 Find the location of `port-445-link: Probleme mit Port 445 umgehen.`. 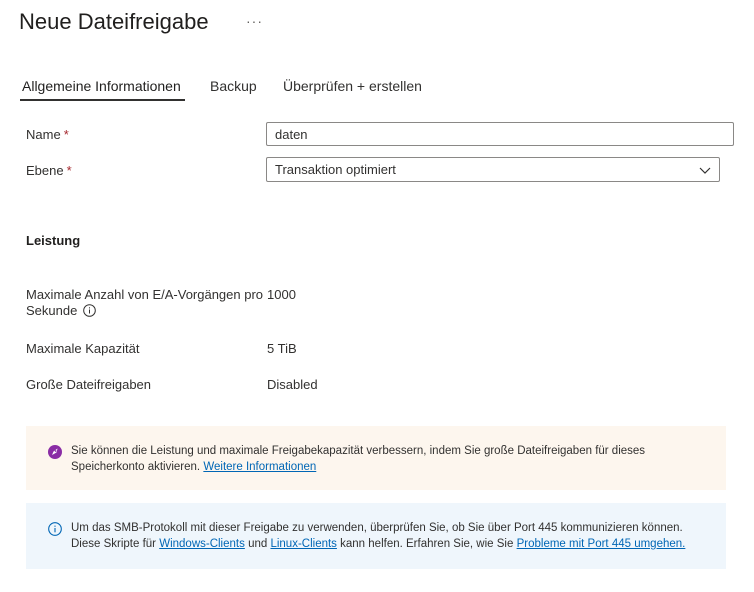

port-445-link: Probleme mit Port 445 umgehen. is located at coordinates (601, 544).